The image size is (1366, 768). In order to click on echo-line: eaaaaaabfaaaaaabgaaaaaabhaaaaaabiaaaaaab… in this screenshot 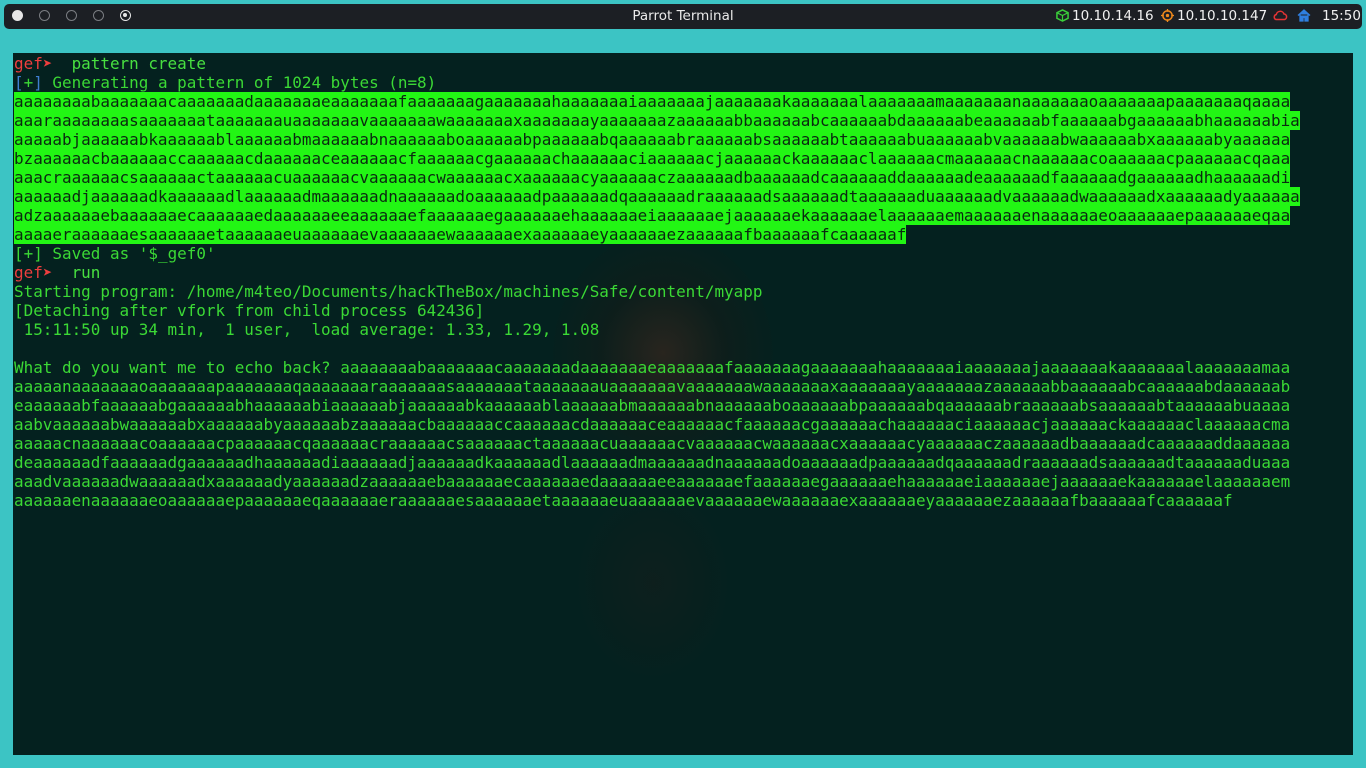, I will do `click(652, 405)`.